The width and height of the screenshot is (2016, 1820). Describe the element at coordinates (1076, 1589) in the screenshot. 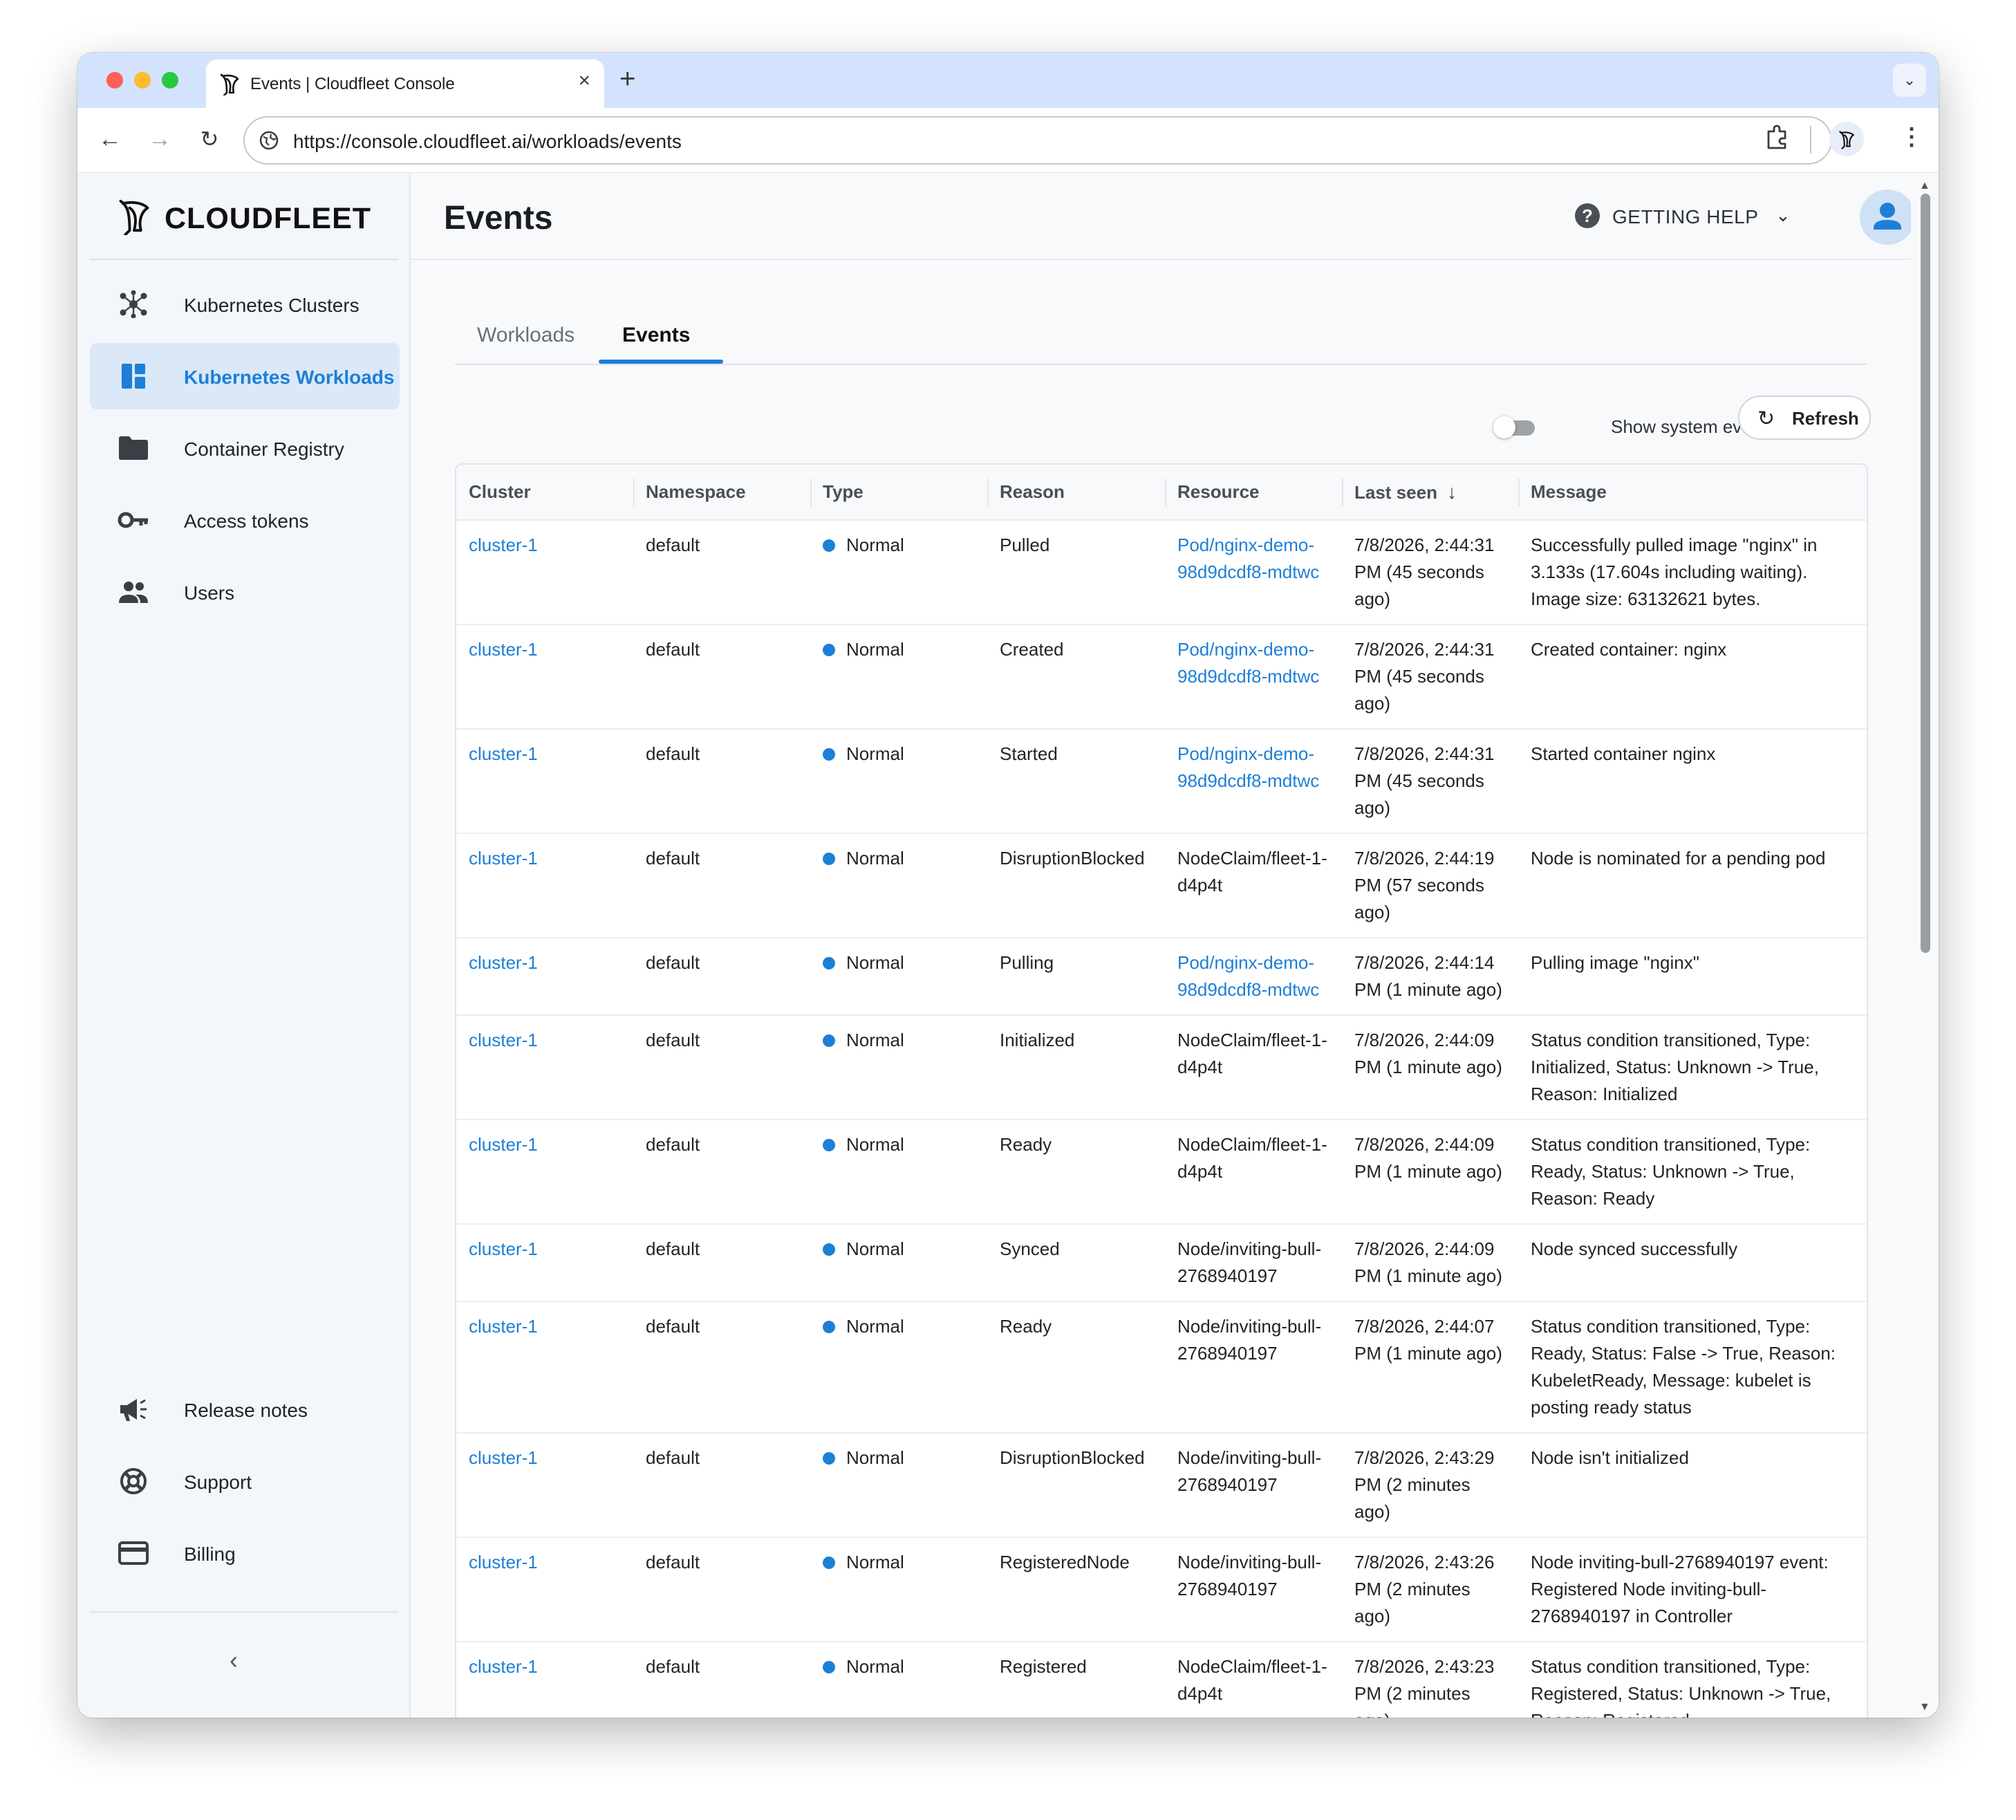

I see `cell-reason: RegisteredNode` at that location.